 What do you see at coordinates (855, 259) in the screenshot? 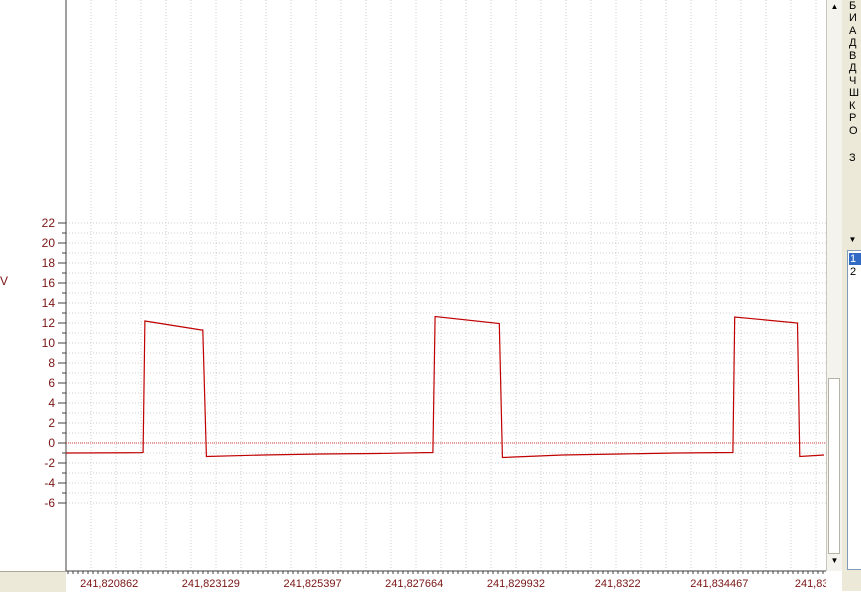
I see `channel-item-1: 1` at bounding box center [855, 259].